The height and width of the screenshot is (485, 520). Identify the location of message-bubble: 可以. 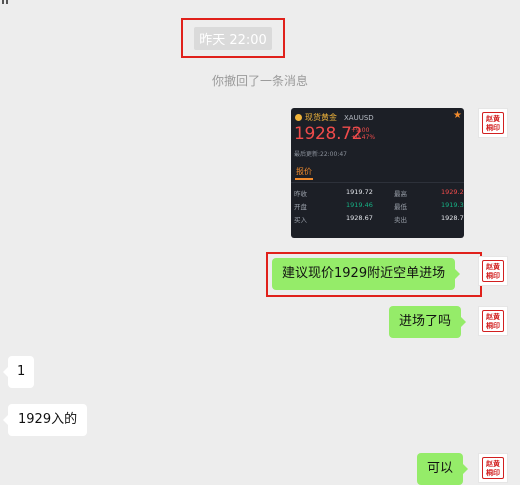
(443, 469).